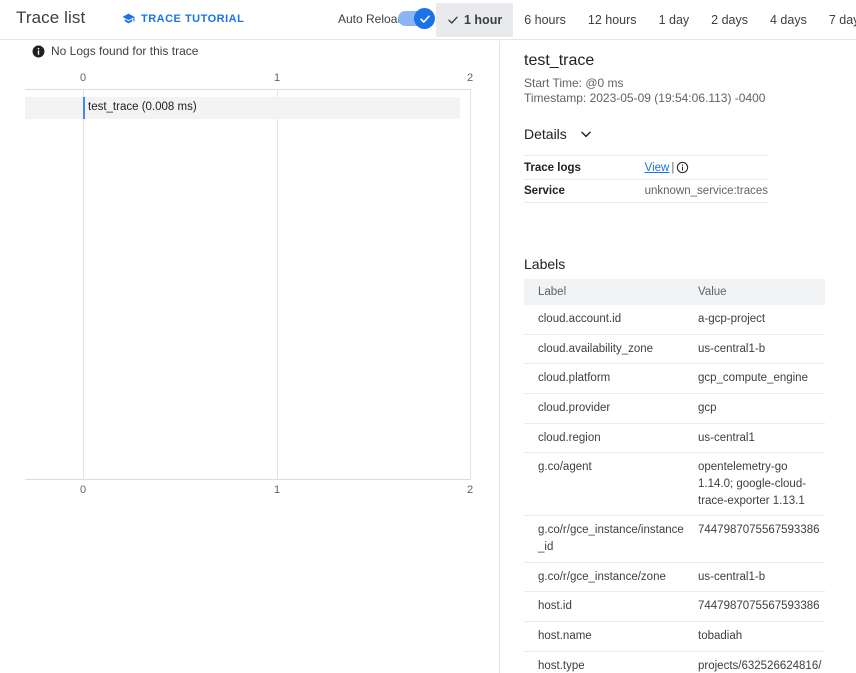 Image resolution: width=856 pixels, height=673 pixels. I want to click on label-key: g.co/agent, so click(604, 484).